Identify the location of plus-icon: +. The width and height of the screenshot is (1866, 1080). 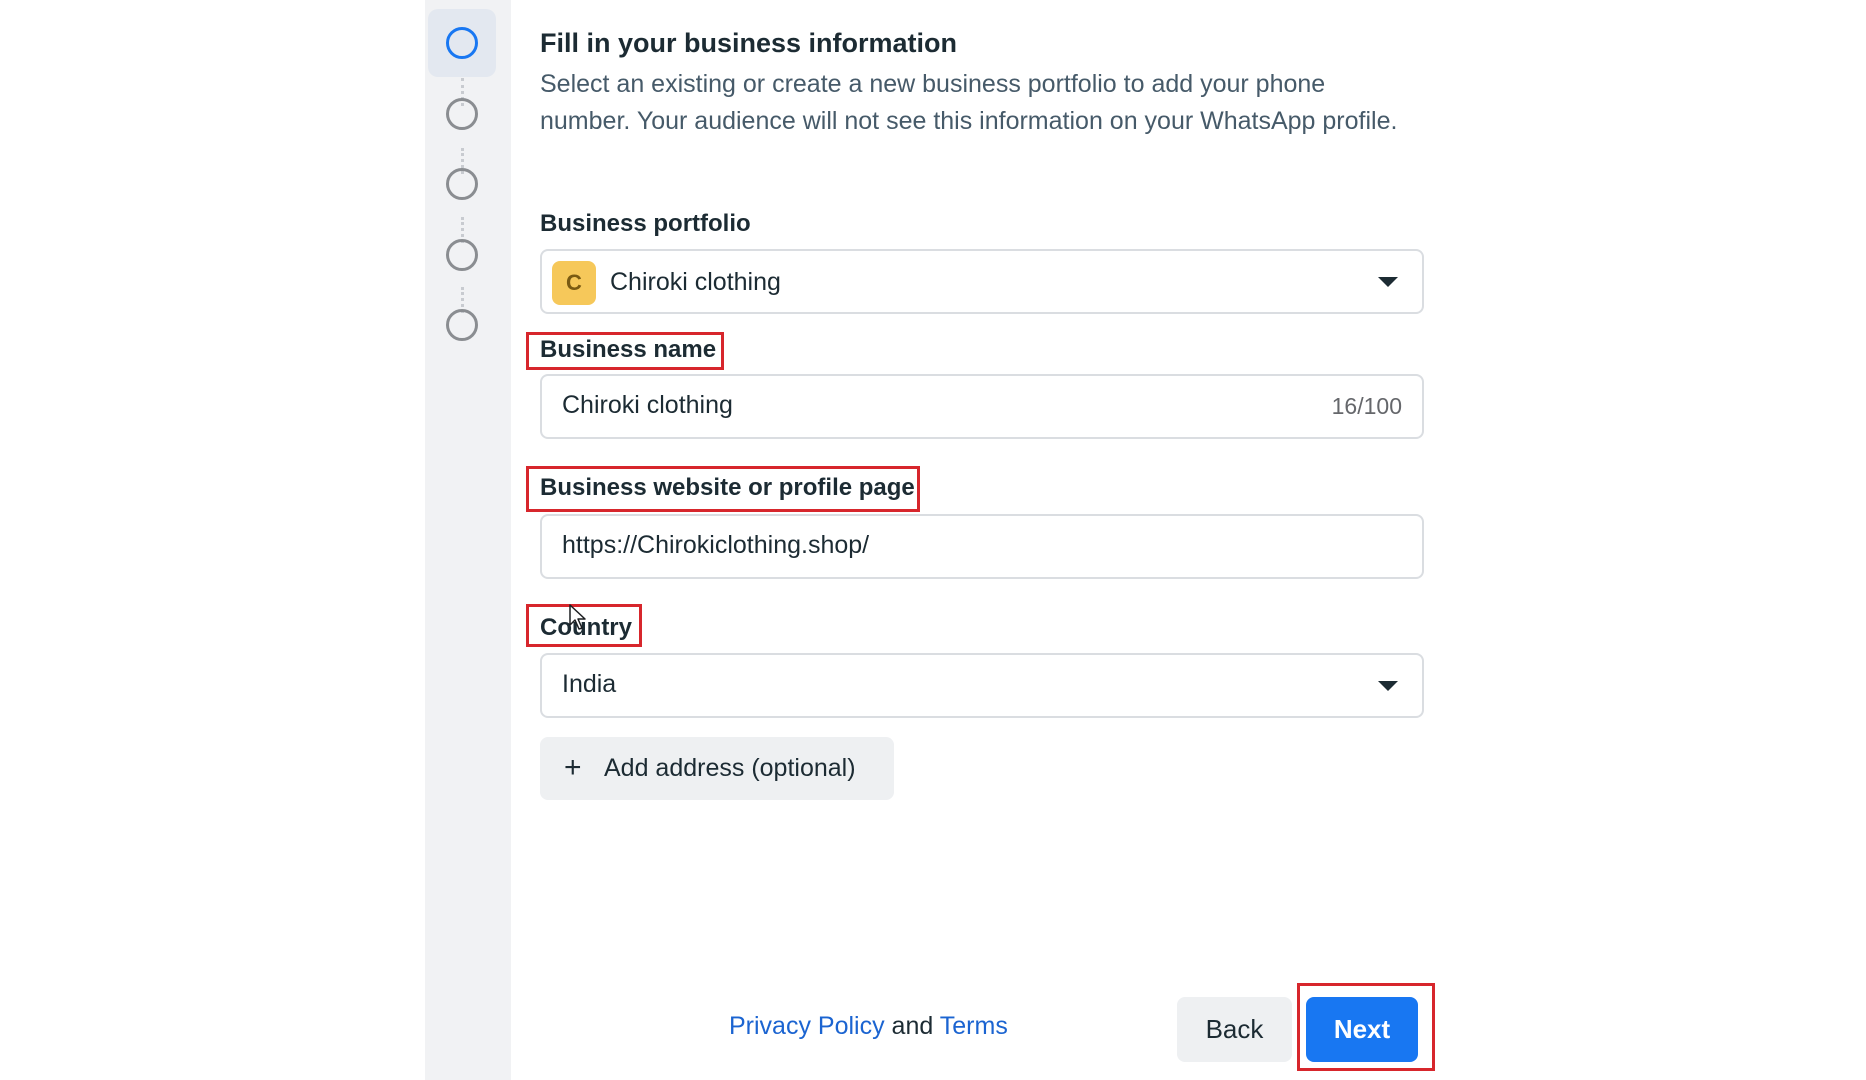
(573, 767).